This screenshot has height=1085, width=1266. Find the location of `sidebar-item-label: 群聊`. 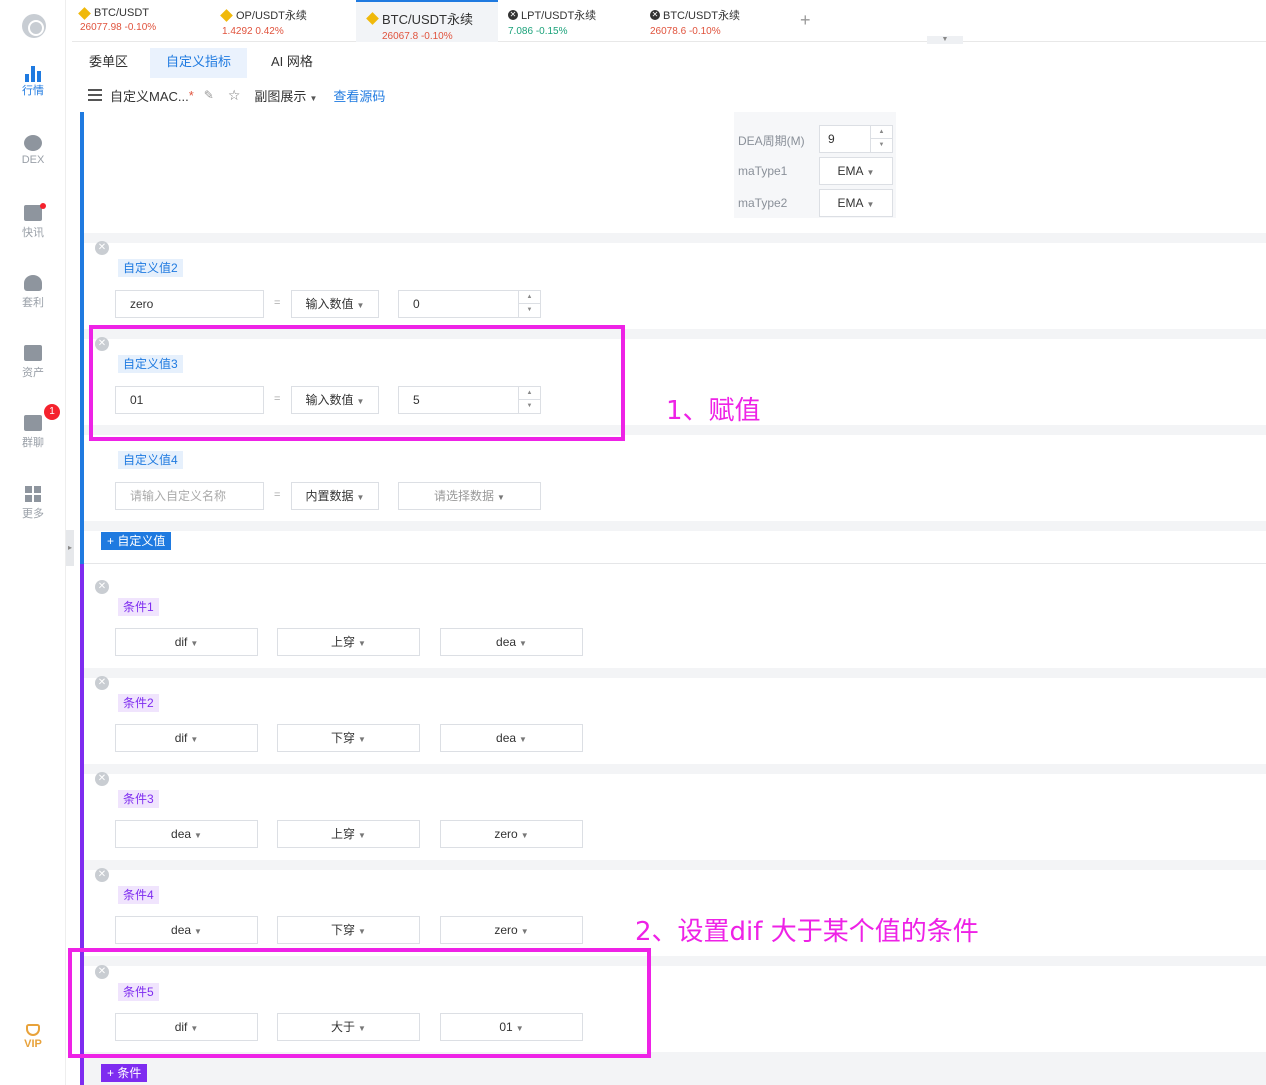

sidebar-item-label: 群聊 is located at coordinates (33, 443).